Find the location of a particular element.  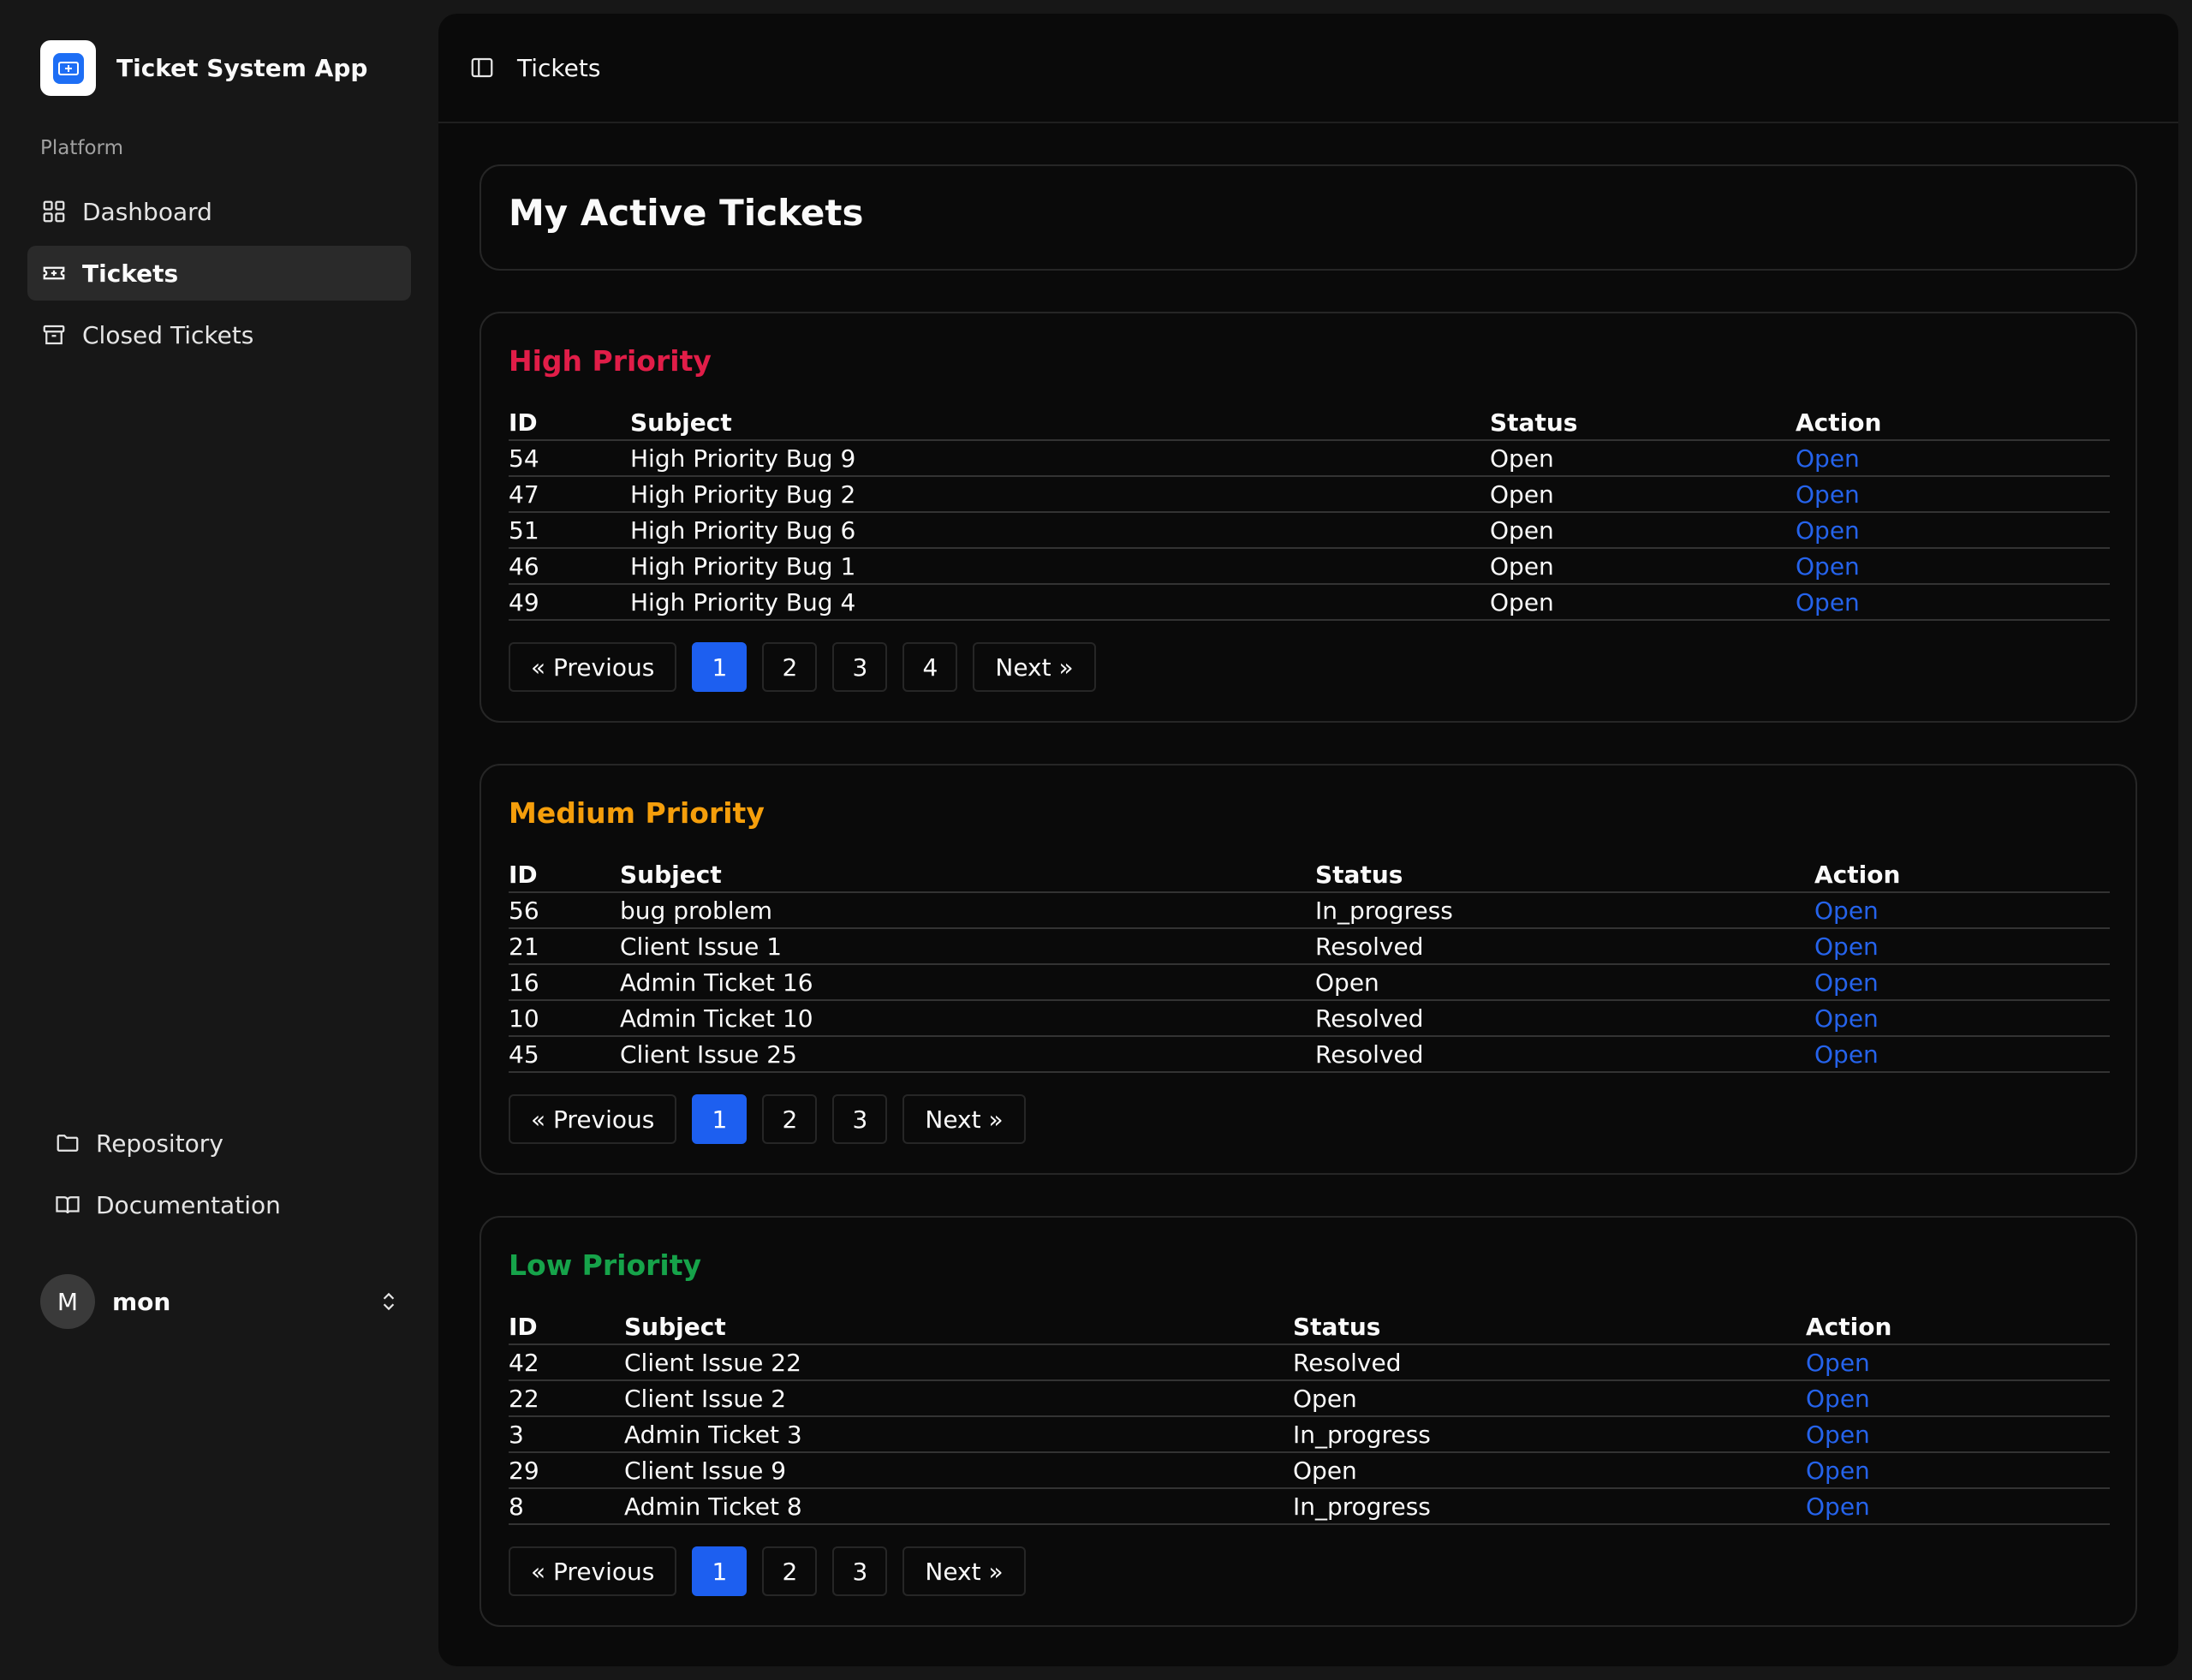

page-breadcrumb: Tickets is located at coordinates (559, 68).